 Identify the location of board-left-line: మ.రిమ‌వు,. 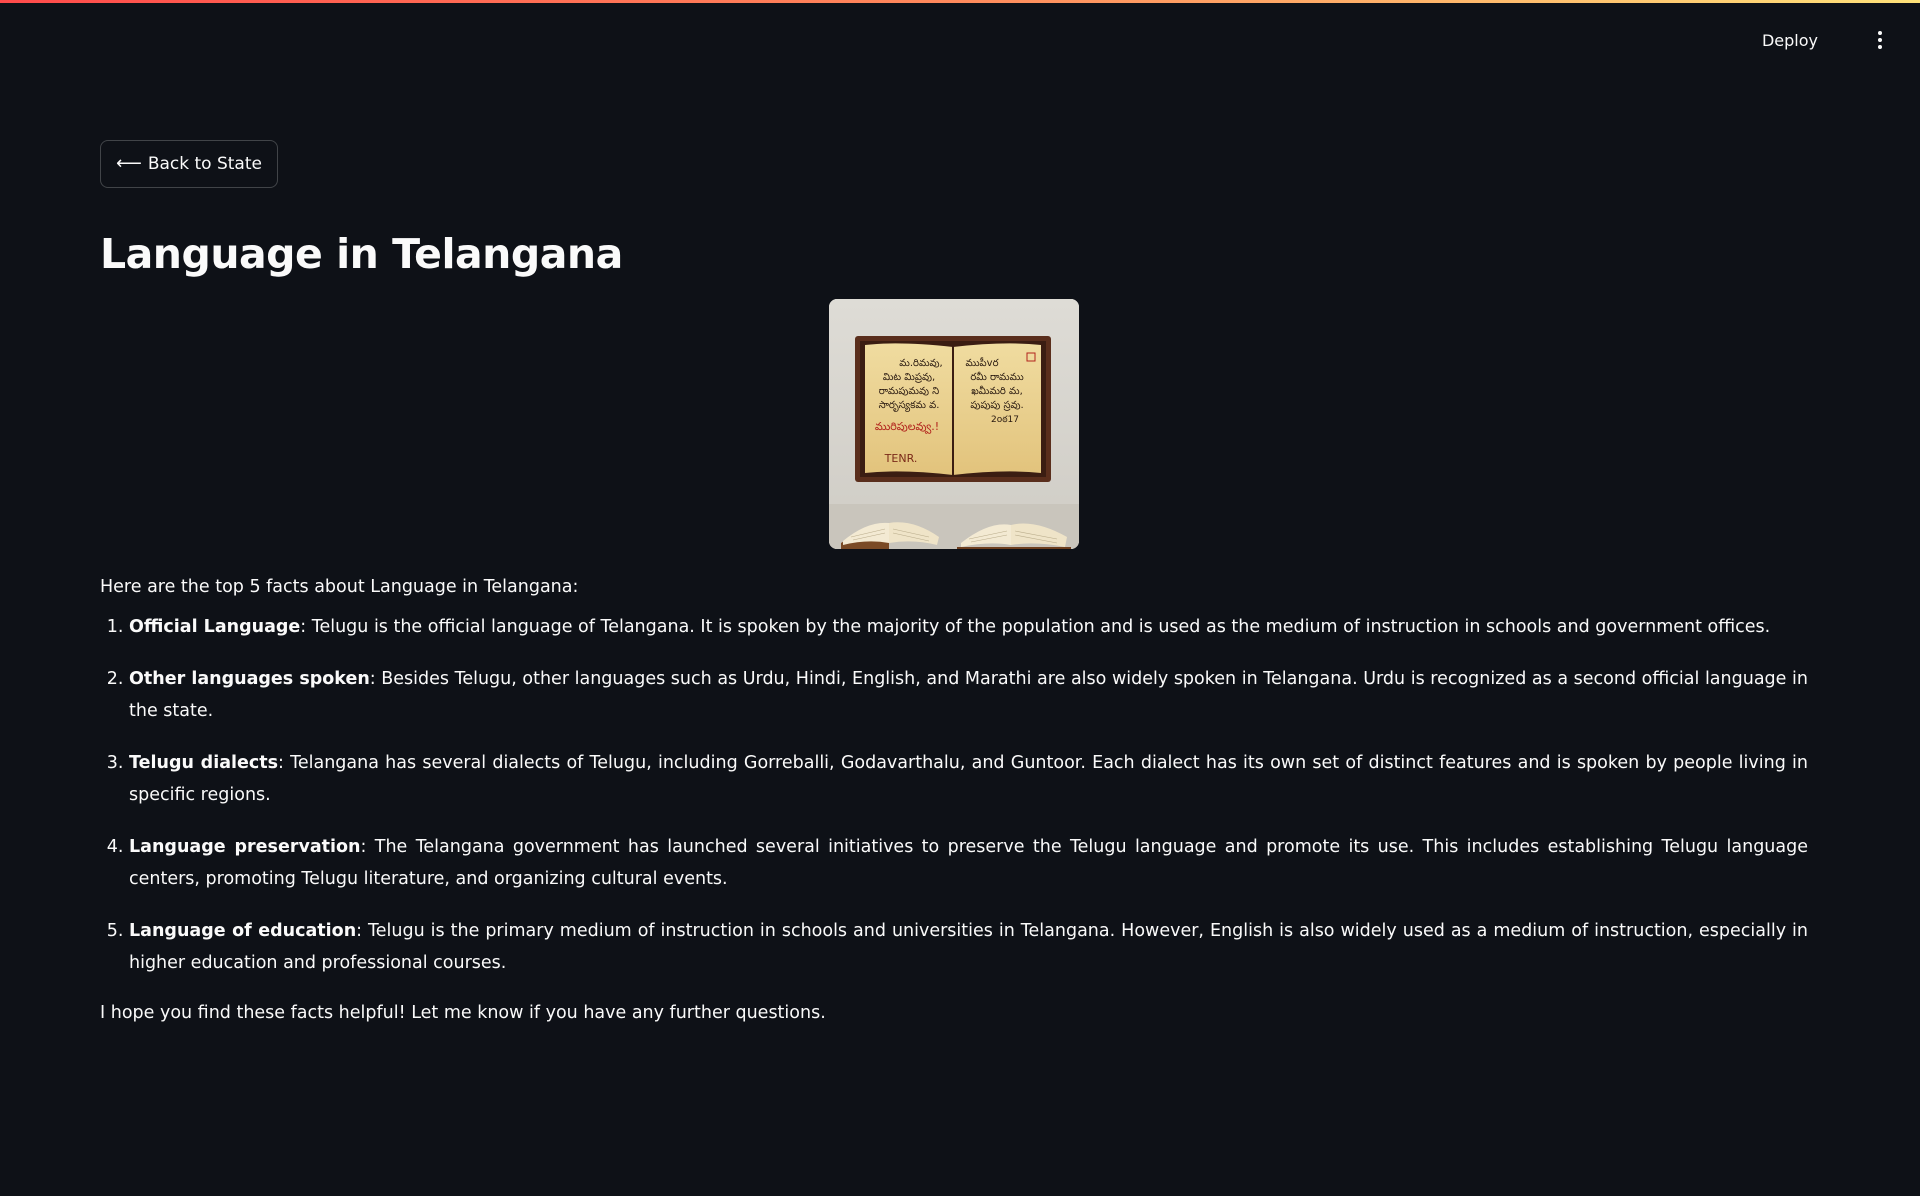
(920, 363).